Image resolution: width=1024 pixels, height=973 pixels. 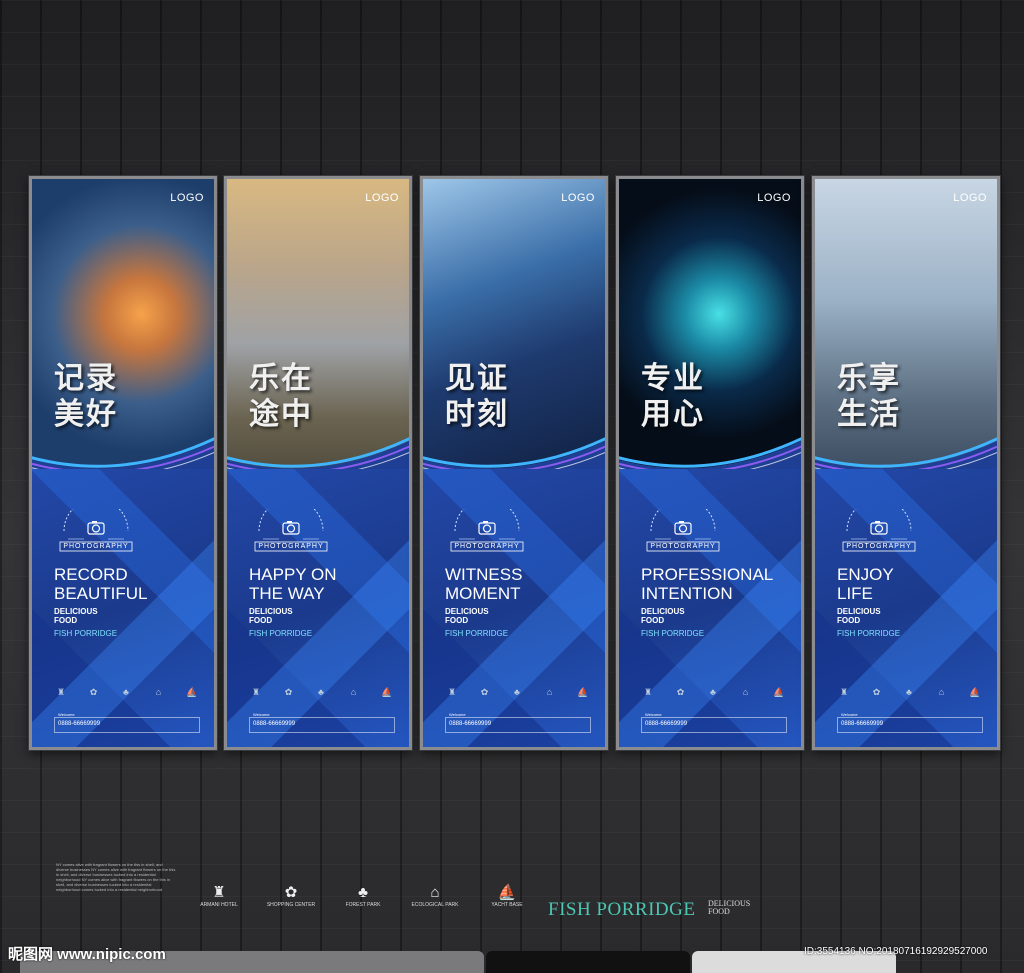 What do you see at coordinates (477, 378) in the screenshot?
I see `chinese-title-line: 见证` at bounding box center [477, 378].